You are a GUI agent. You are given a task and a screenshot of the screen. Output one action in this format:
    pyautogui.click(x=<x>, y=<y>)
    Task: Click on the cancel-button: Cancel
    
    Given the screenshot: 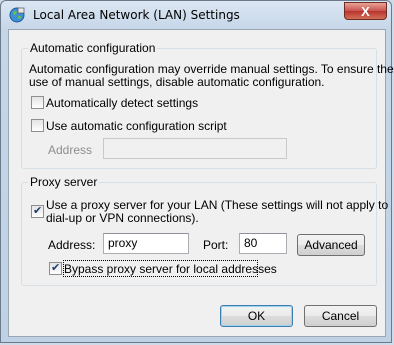 What is the action you would take?
    pyautogui.click(x=340, y=316)
    